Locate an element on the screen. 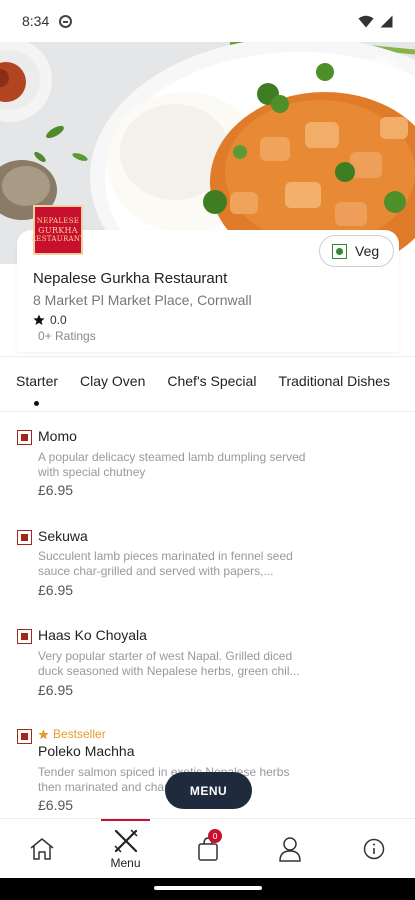 This screenshot has width=415, height=900. nav-home is located at coordinates (42, 849).